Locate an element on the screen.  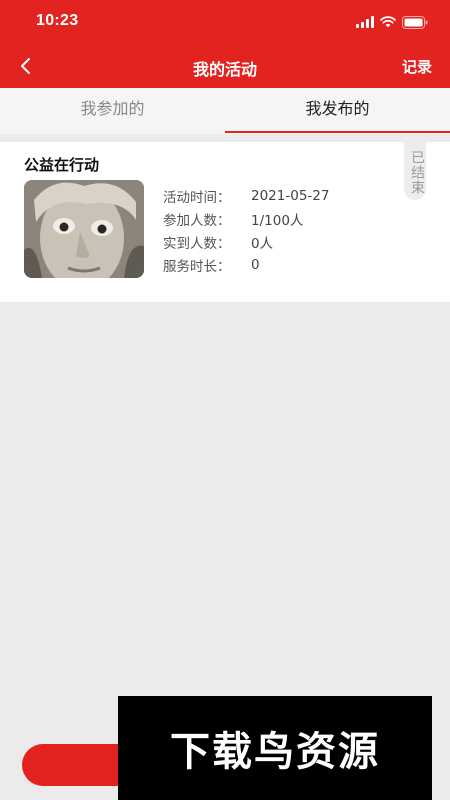
navigation-bar: 我的活动 记录 is located at coordinates (225, 66).